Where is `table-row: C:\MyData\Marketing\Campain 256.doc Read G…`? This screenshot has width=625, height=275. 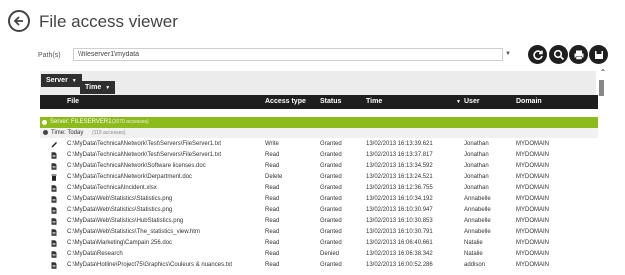 table-row: C:\MyData\Marketing\Campain 256.doc Read G… is located at coordinates (319, 244).